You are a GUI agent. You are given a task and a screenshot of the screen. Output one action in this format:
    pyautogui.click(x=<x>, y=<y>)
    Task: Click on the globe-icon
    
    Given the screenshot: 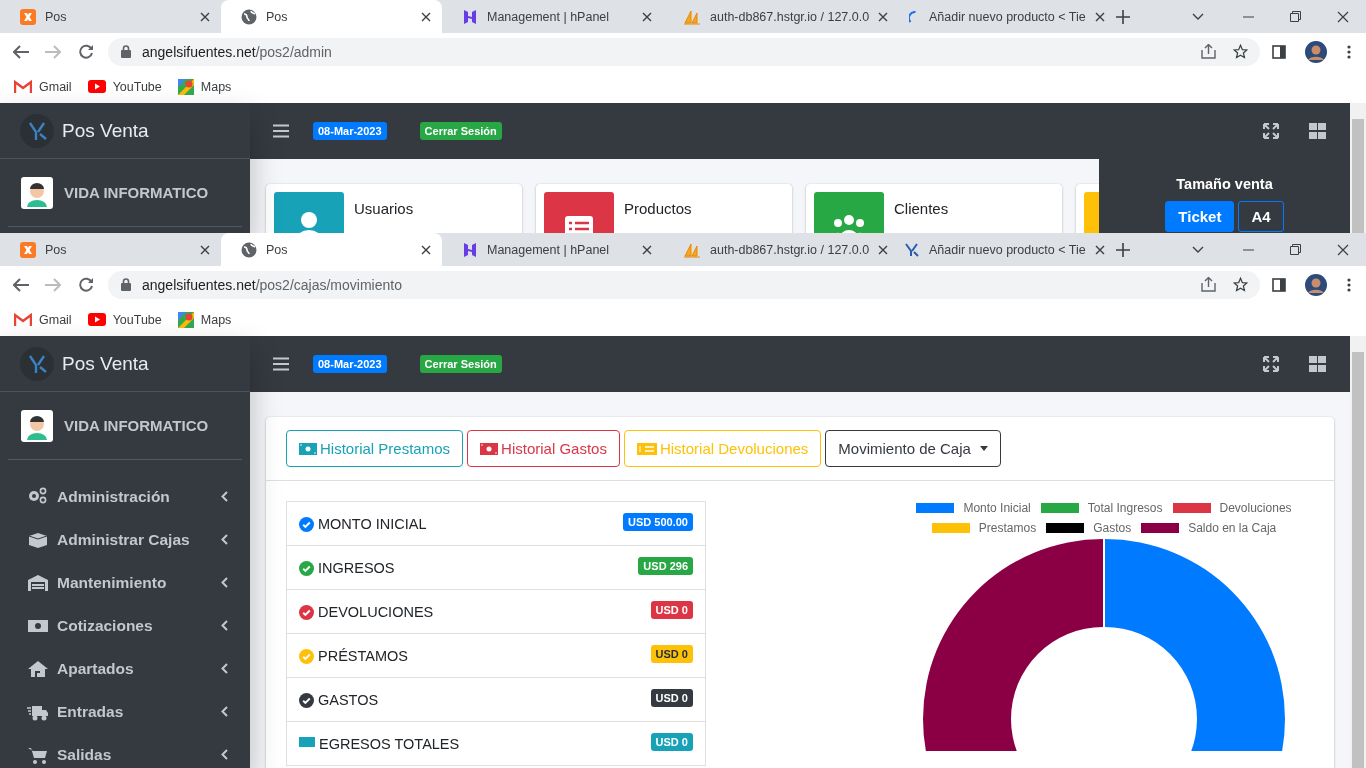 What is the action you would take?
    pyautogui.click(x=249, y=249)
    